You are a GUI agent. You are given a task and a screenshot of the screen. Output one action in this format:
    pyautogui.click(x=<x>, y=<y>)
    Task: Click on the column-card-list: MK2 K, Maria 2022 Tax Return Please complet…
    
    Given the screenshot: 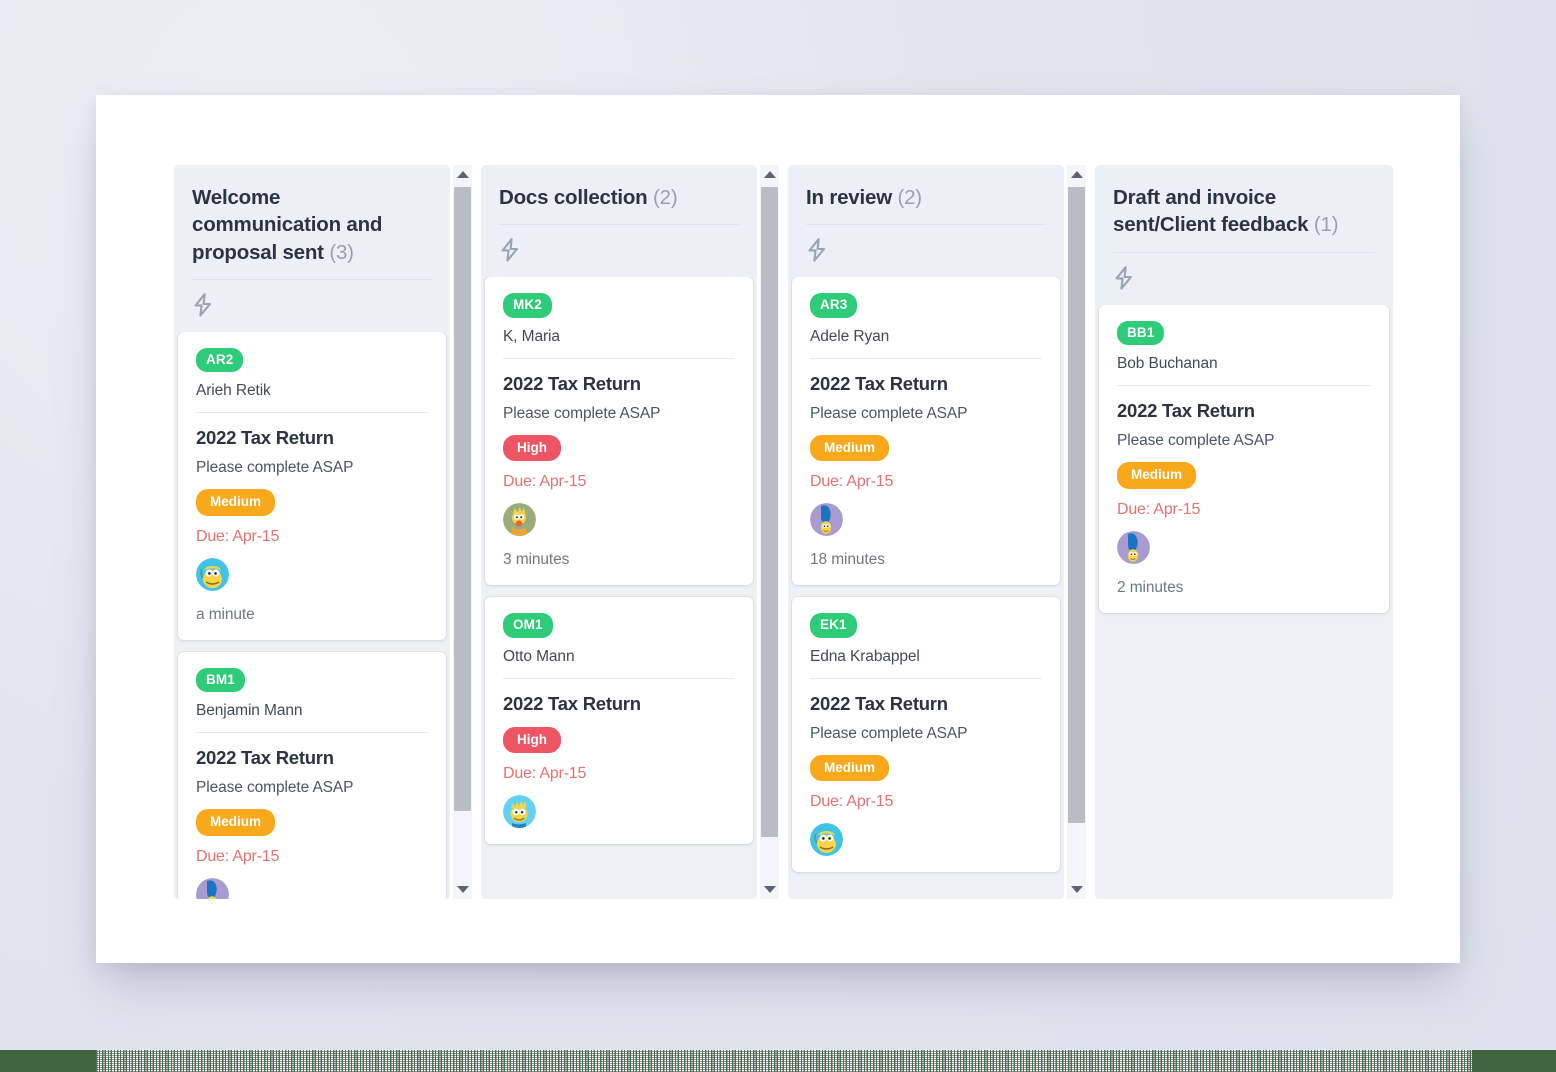 What is the action you would take?
    pyautogui.click(x=619, y=588)
    